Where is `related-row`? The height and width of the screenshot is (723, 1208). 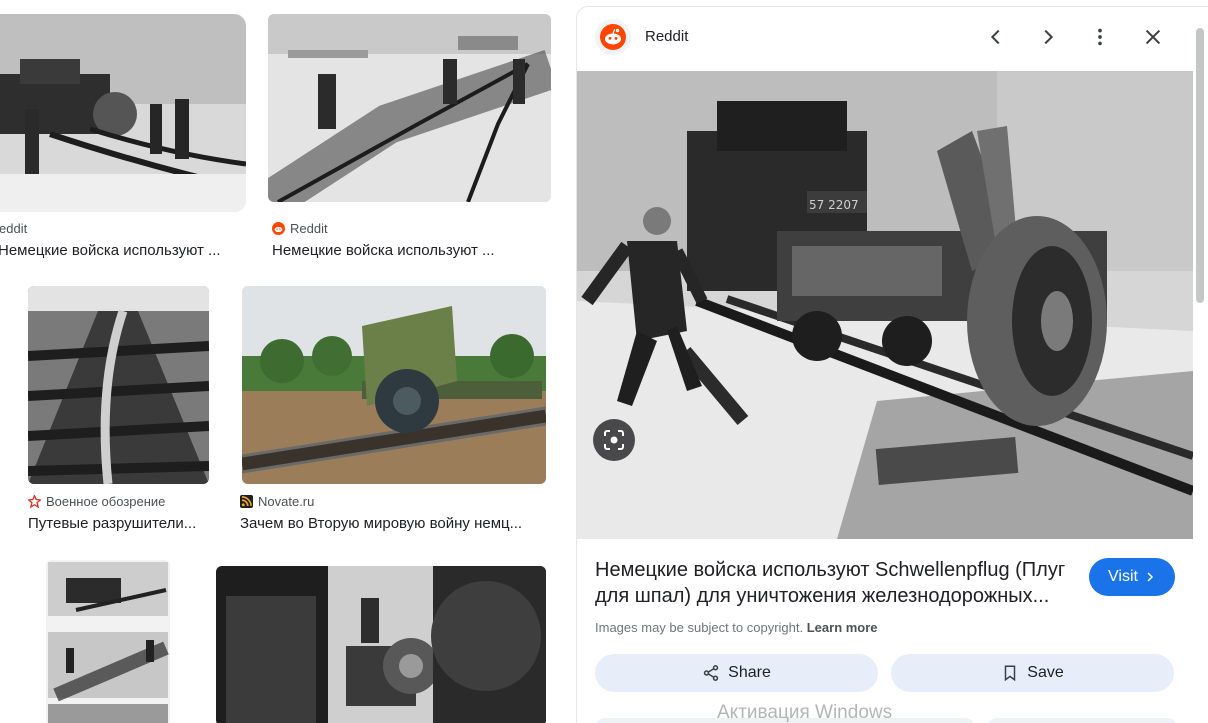 related-row is located at coordinates (1082, 720).